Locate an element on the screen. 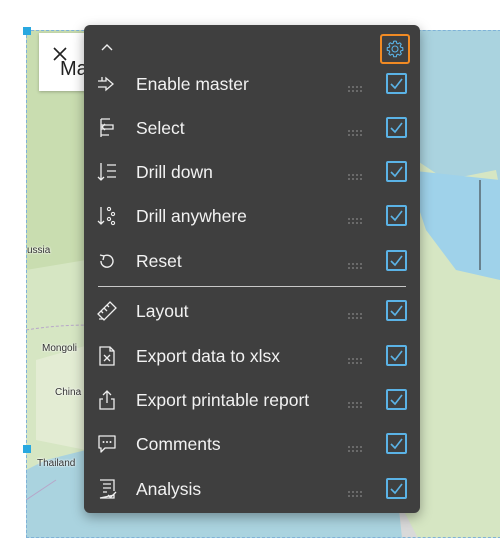  export-report-checkbox is located at coordinates (396, 399).